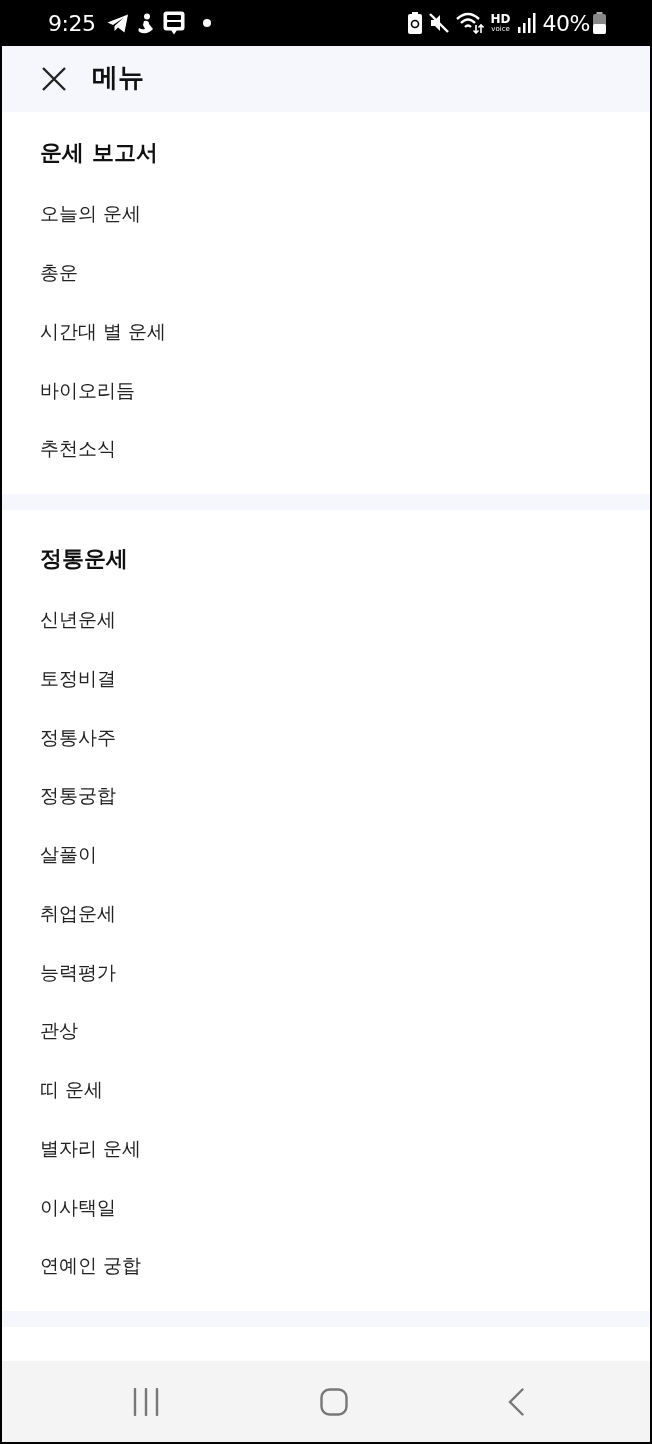  I want to click on home-icon, so click(333, 1401).